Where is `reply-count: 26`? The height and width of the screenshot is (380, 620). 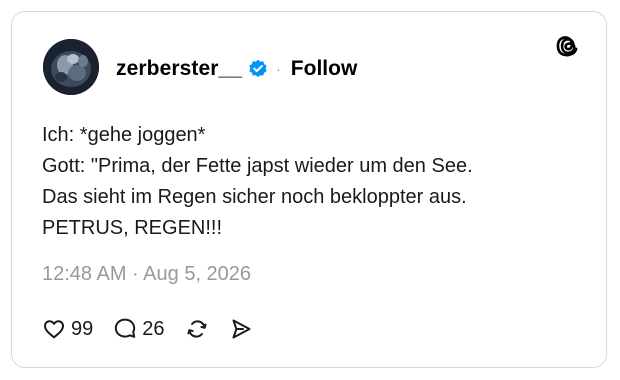
reply-count: 26 is located at coordinates (153, 328).